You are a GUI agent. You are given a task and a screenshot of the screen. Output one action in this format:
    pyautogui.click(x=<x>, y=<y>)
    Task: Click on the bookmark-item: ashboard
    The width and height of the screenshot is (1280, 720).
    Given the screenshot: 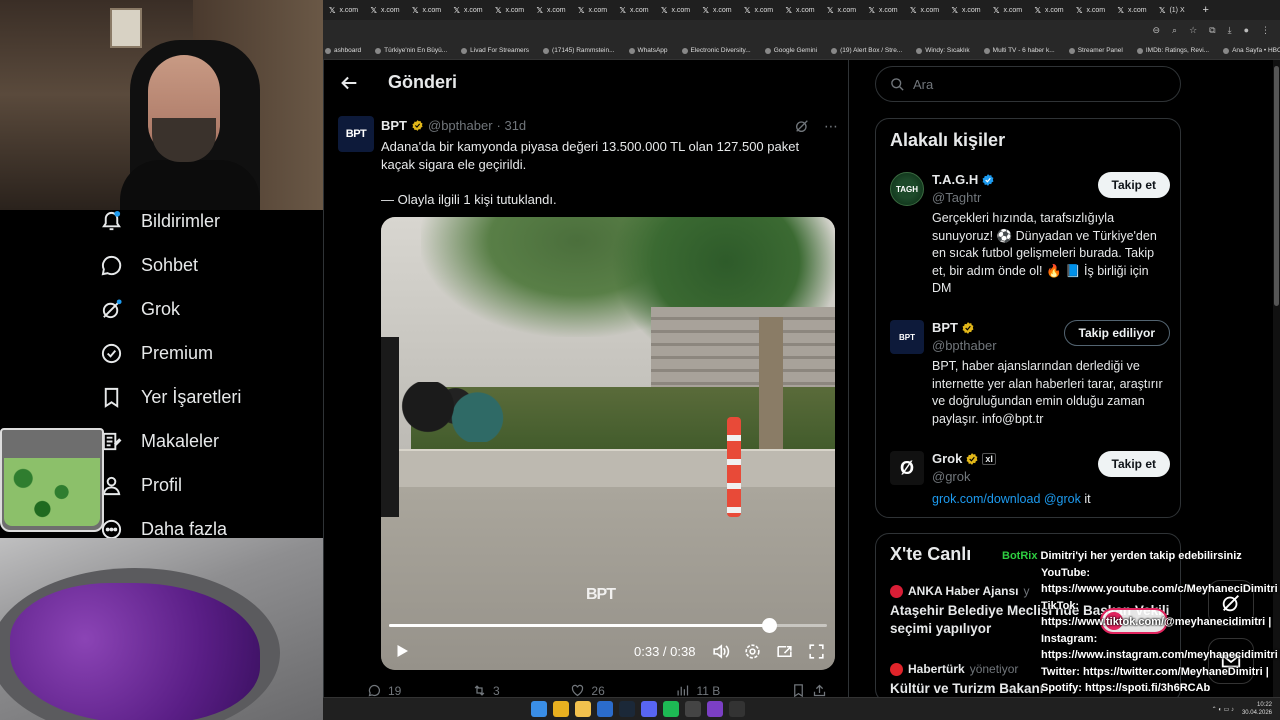 What is the action you would take?
    pyautogui.click(x=343, y=50)
    